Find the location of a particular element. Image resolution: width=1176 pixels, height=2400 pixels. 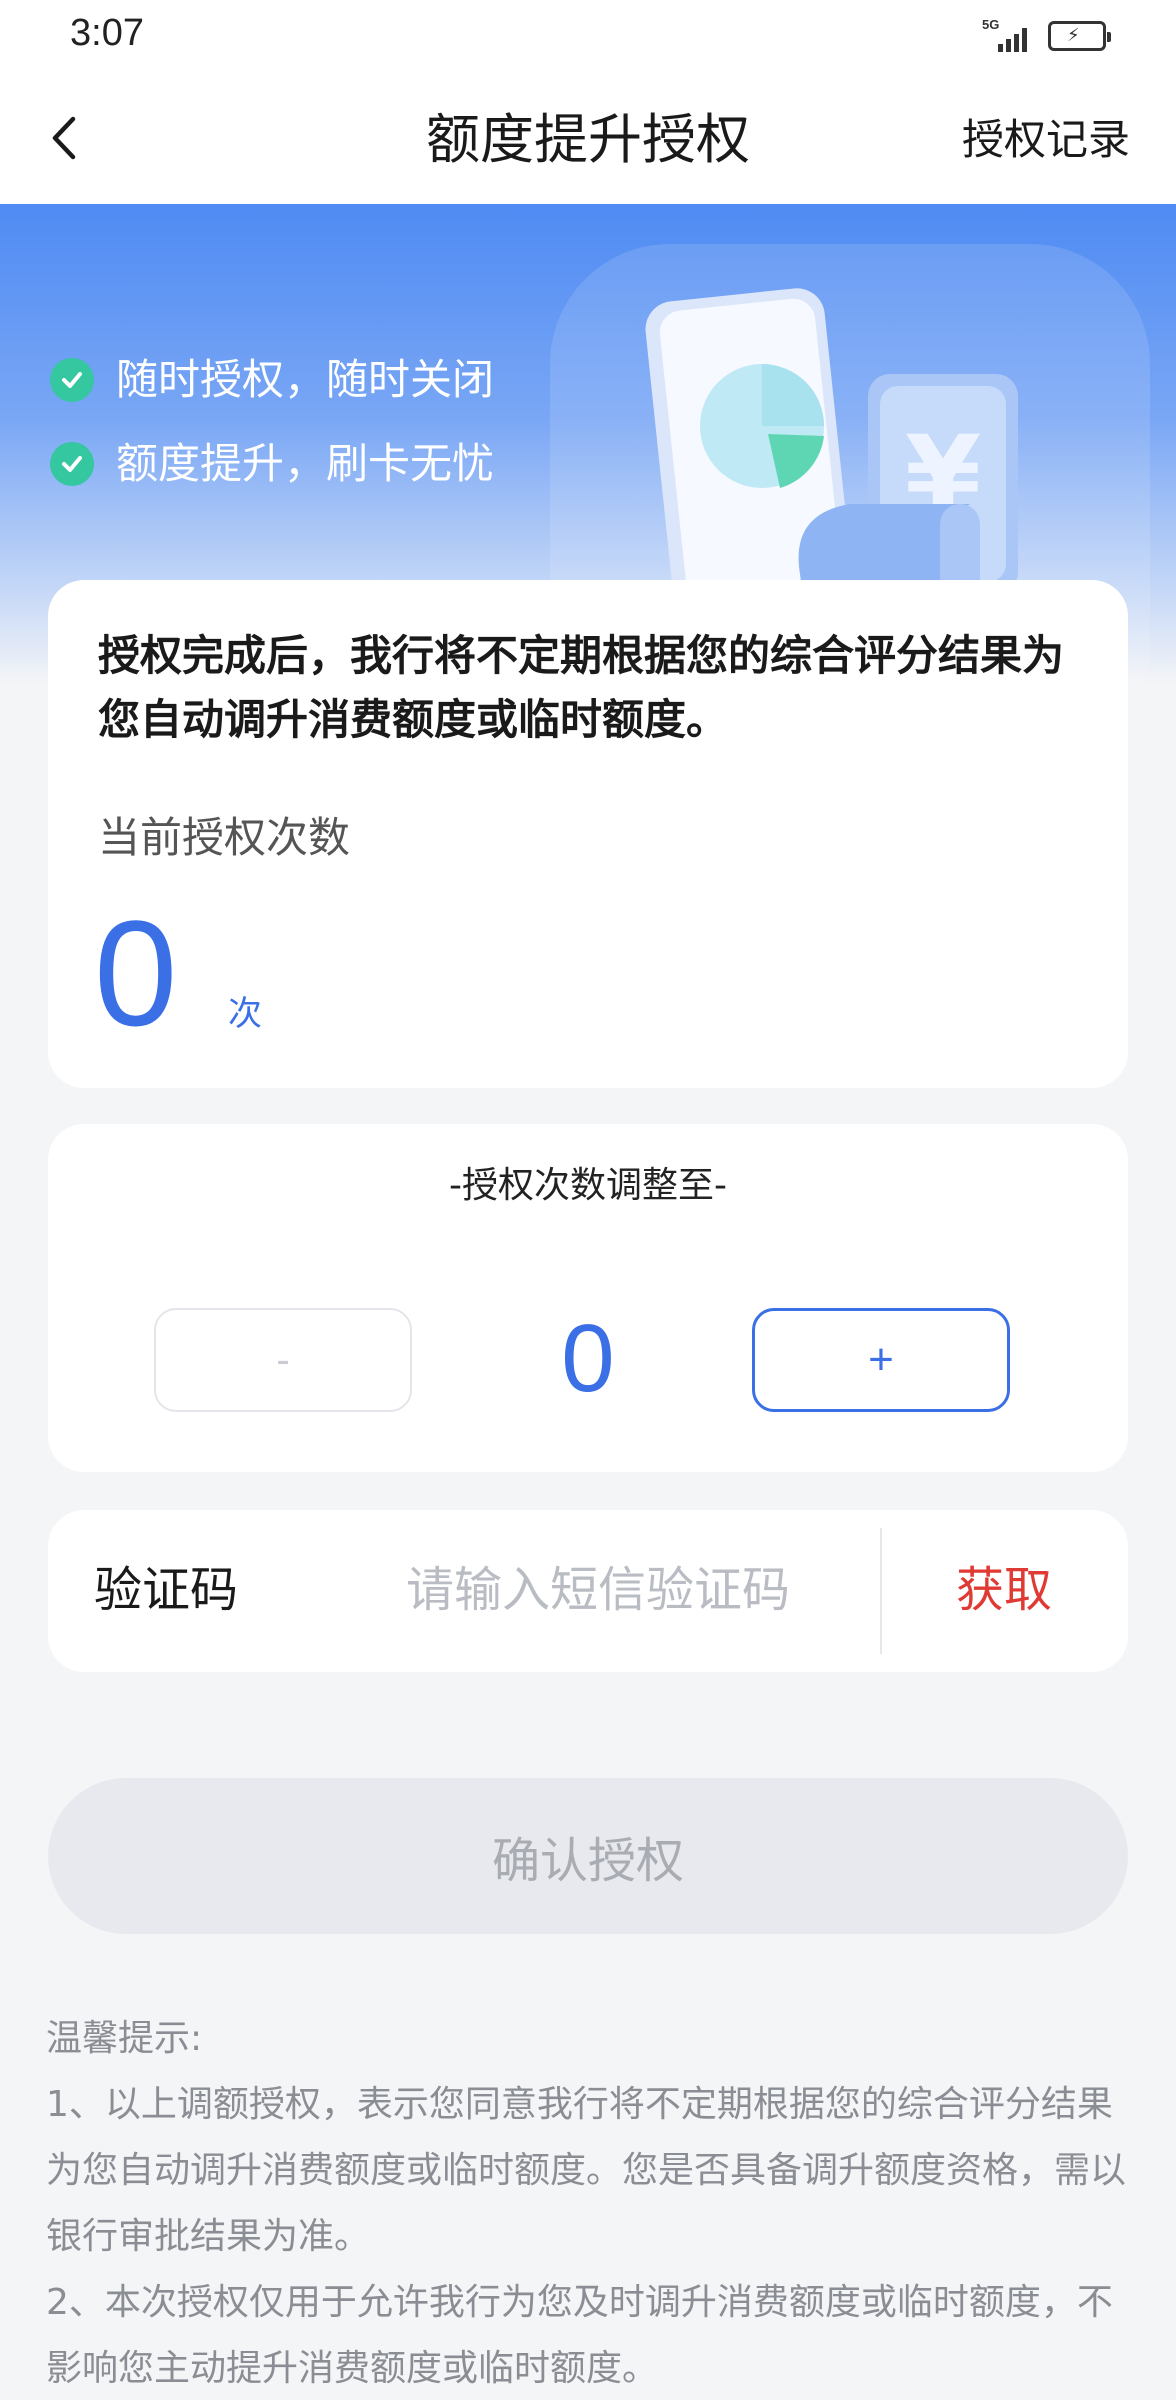

current-count-label: 当前授权次数 is located at coordinates (224, 837).